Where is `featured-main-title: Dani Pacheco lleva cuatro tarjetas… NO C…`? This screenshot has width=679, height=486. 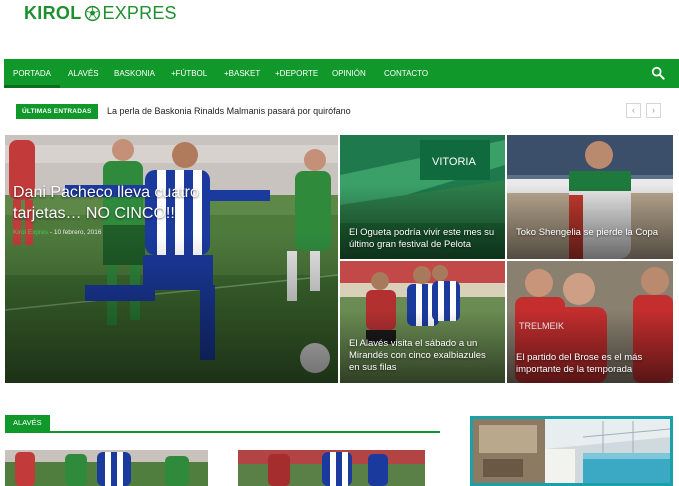 featured-main-title: Dani Pacheco lleva cuatro tarjetas… NO C… is located at coordinates (123, 203).